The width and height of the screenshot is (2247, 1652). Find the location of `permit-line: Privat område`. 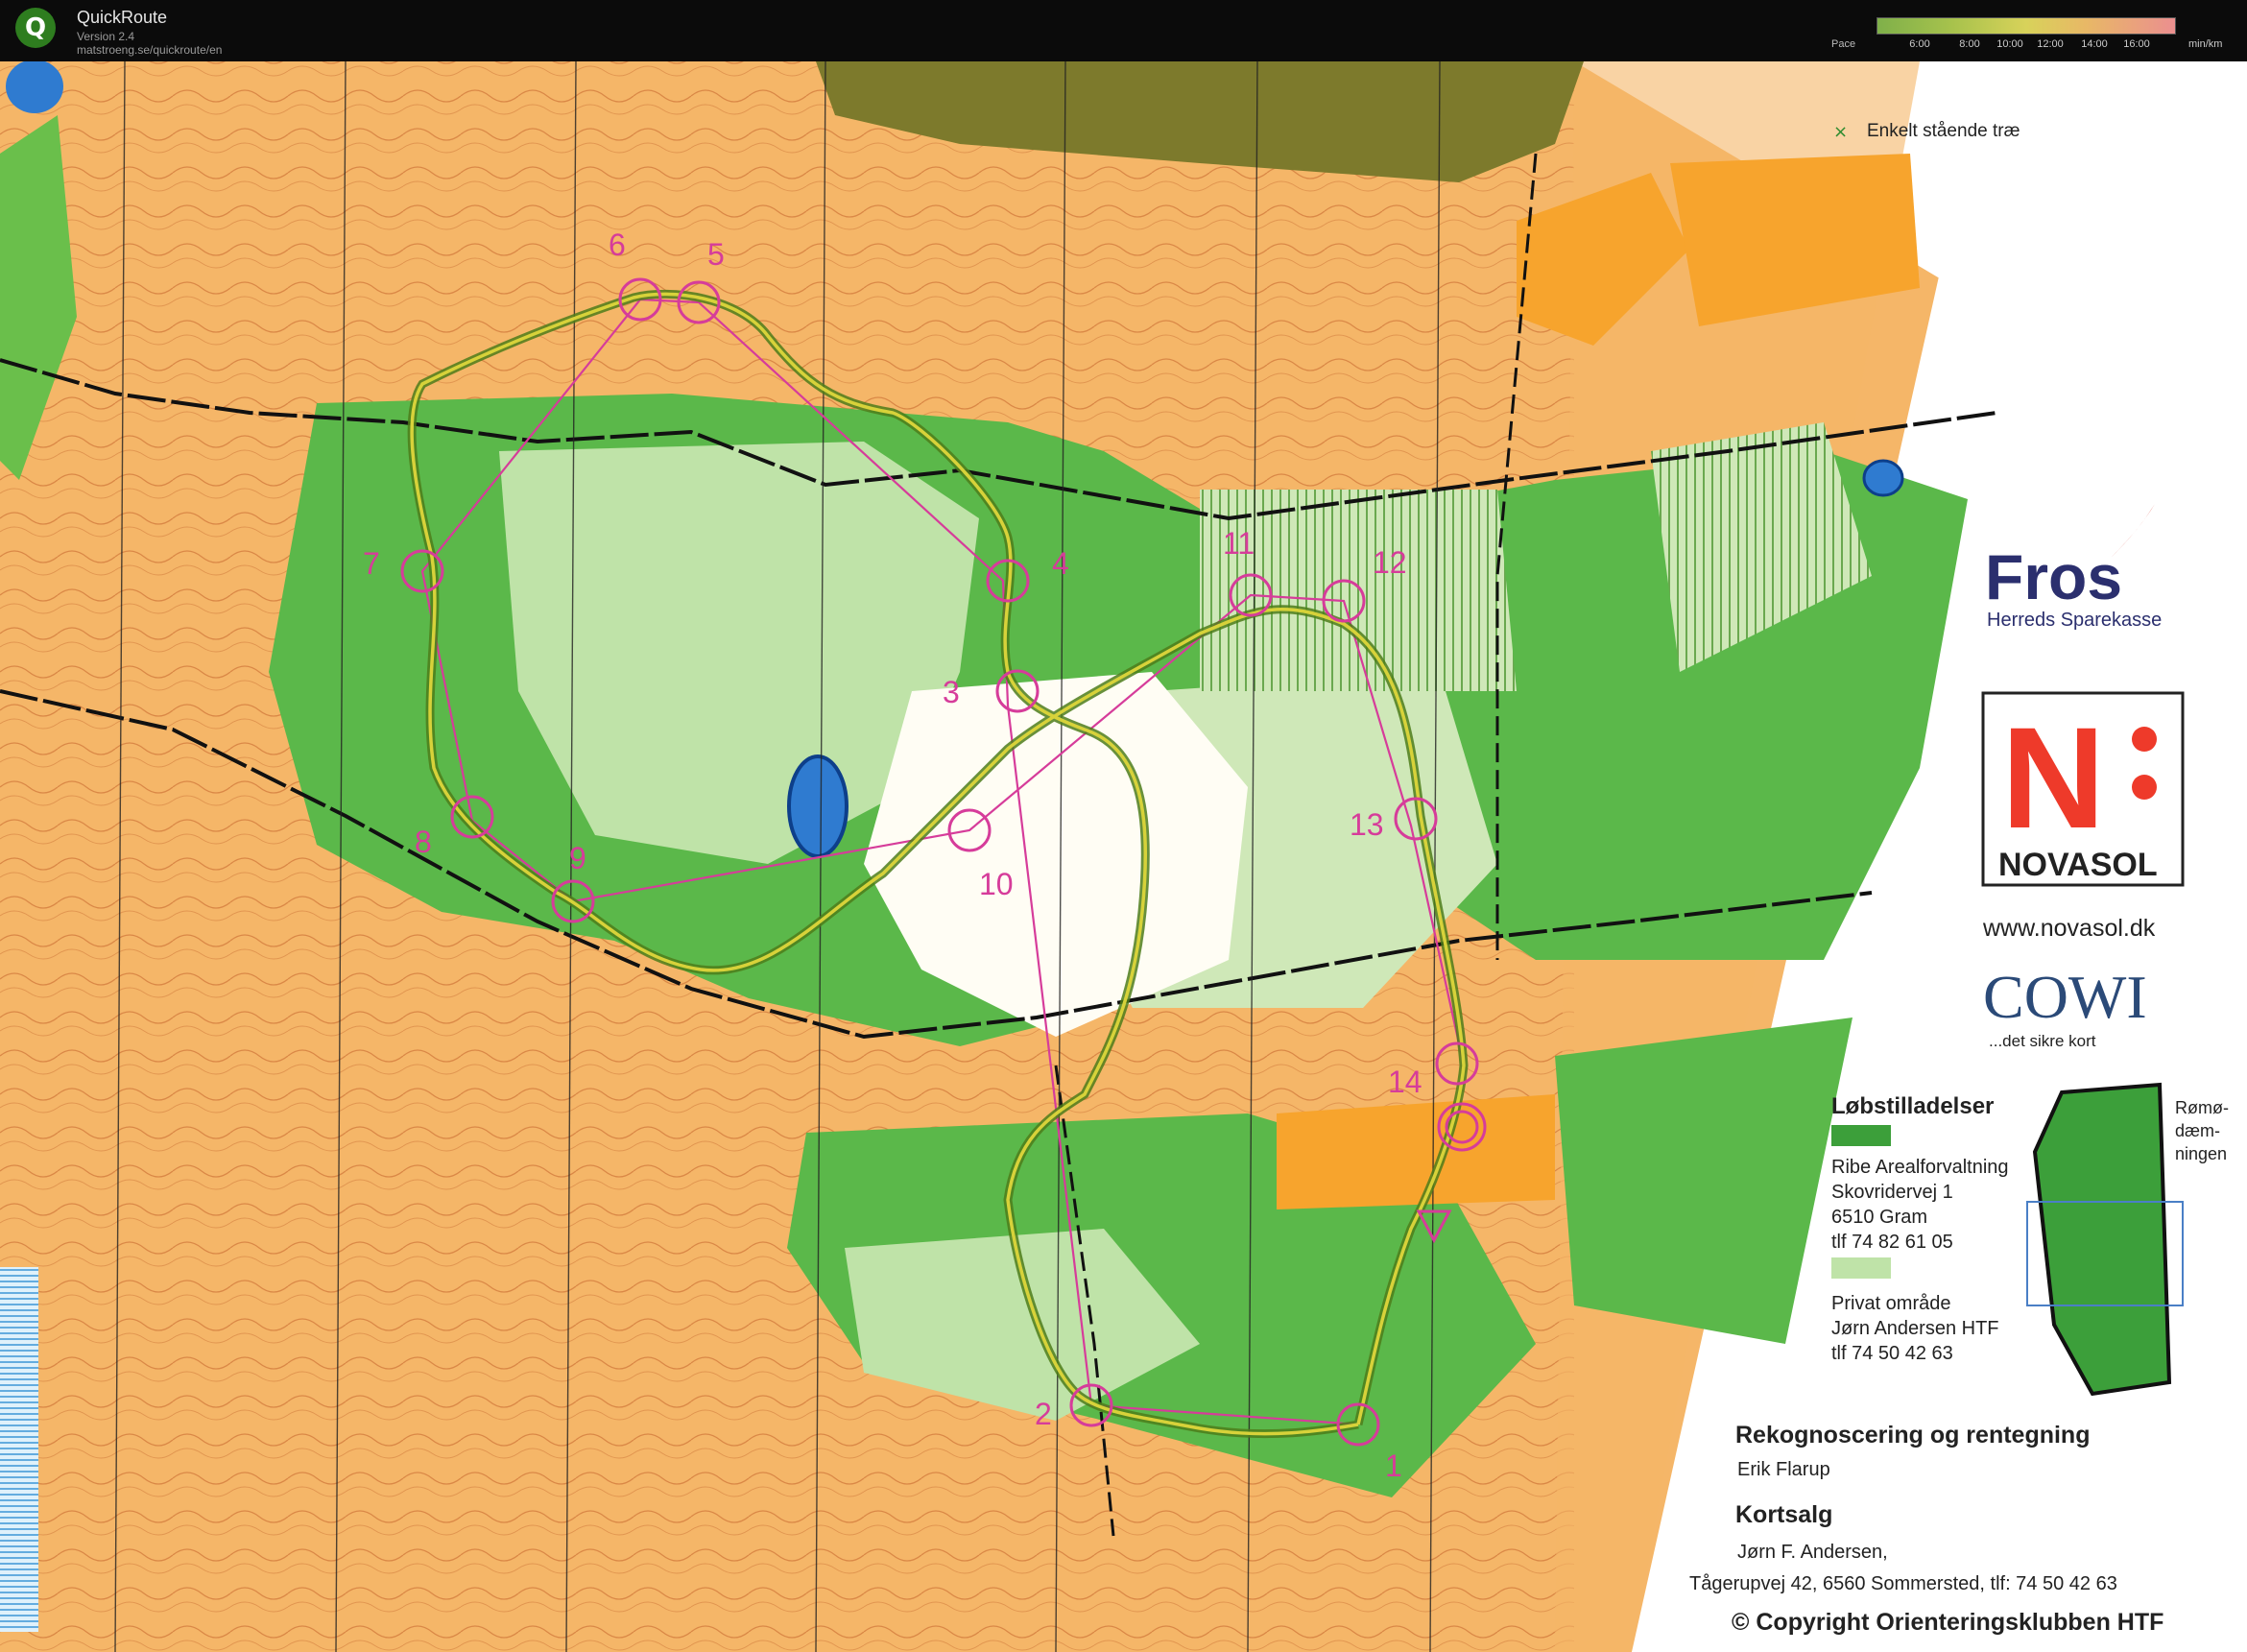

permit-line: Privat område is located at coordinates (1891, 1304).